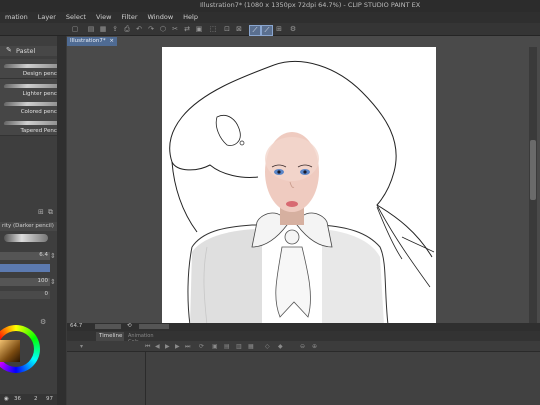 This screenshot has width=540, height=405. What do you see at coordinates (47, 17) in the screenshot?
I see `menu-layer: Layer` at bounding box center [47, 17].